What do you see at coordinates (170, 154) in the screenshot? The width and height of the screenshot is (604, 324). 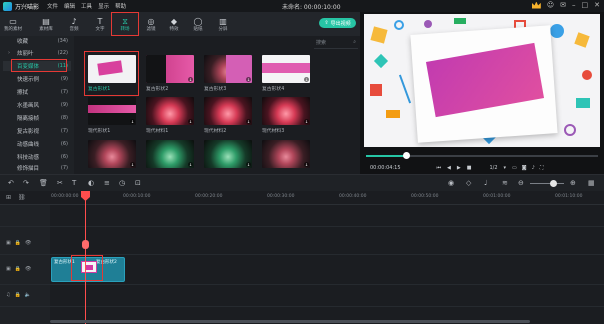 I see `thumb-modern-material-5: ↓` at bounding box center [170, 154].